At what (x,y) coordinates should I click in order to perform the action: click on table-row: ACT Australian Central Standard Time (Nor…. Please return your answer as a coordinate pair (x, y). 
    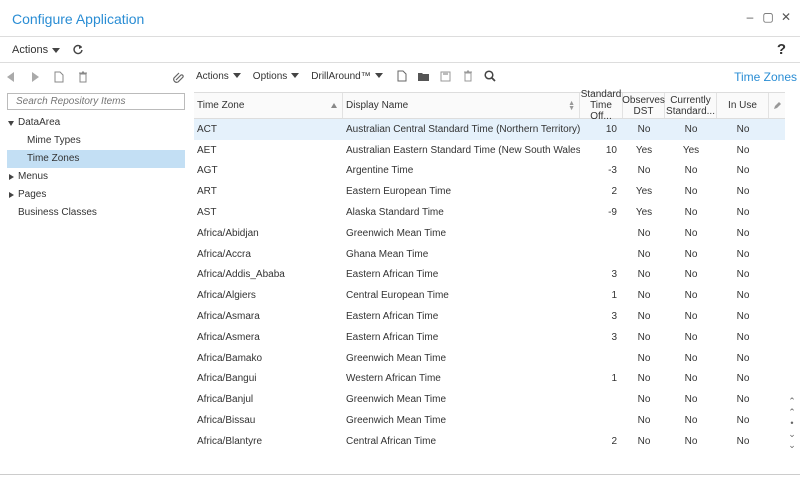
    Looking at the image, I should click on (489, 129).